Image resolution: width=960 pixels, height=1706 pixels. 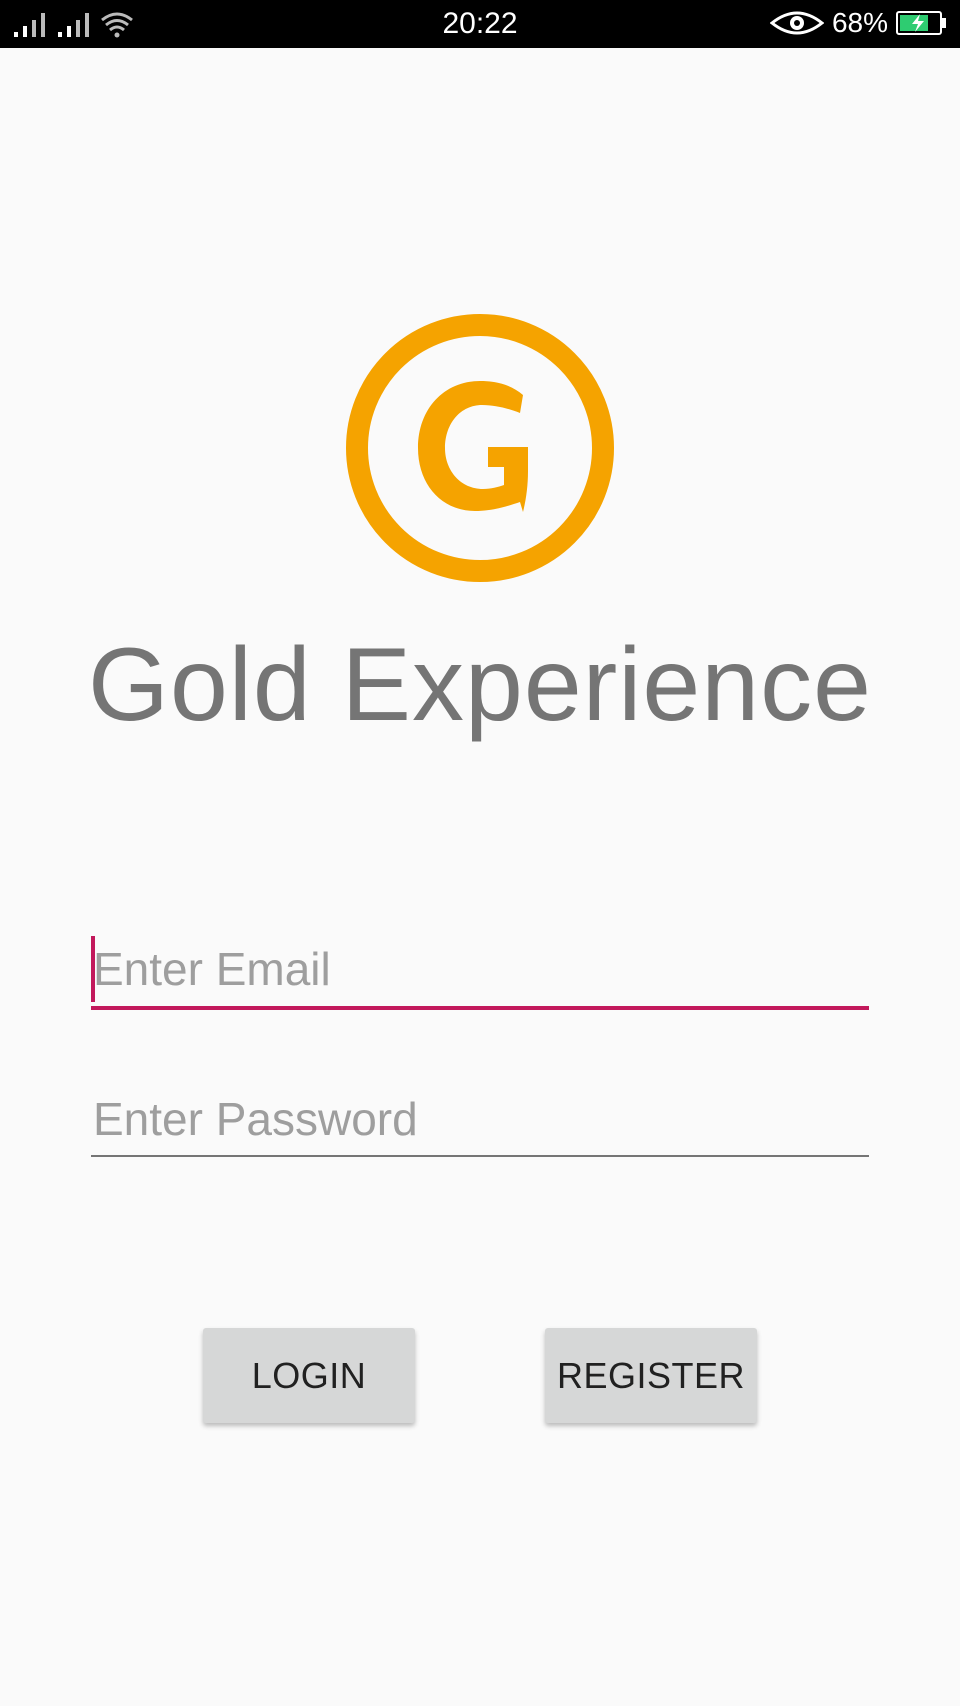 I want to click on email-field, so click(x=480, y=973).